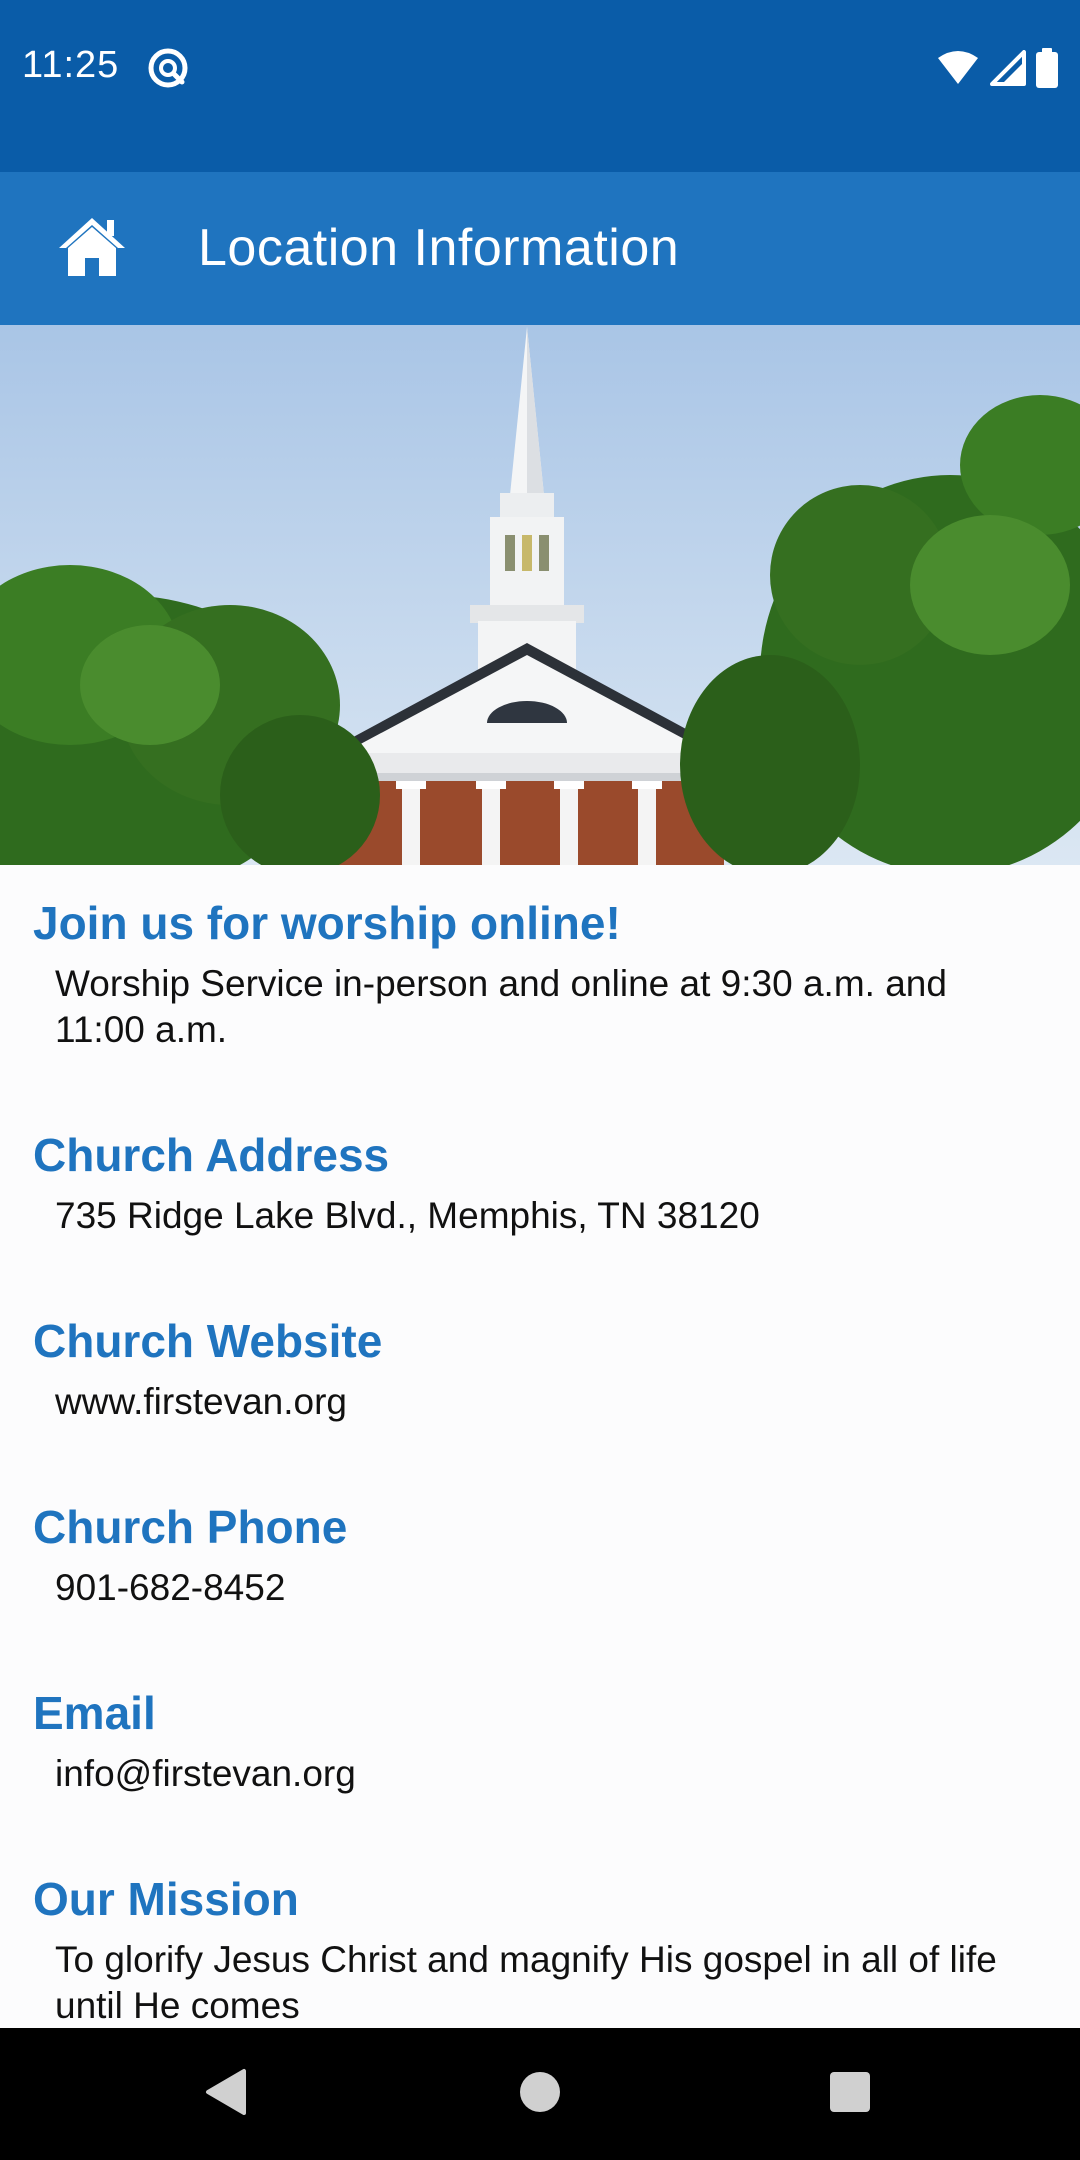 This screenshot has width=1080, height=2160. Describe the element at coordinates (71, 65) in the screenshot. I see `status-time: 11:25` at that location.